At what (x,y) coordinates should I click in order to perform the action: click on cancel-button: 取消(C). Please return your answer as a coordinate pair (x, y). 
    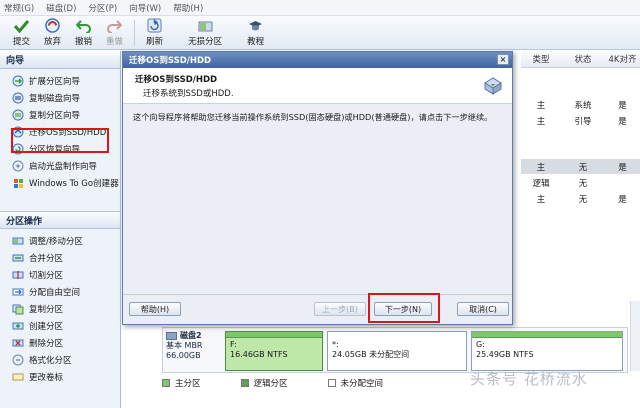
    Looking at the image, I should click on (483, 309).